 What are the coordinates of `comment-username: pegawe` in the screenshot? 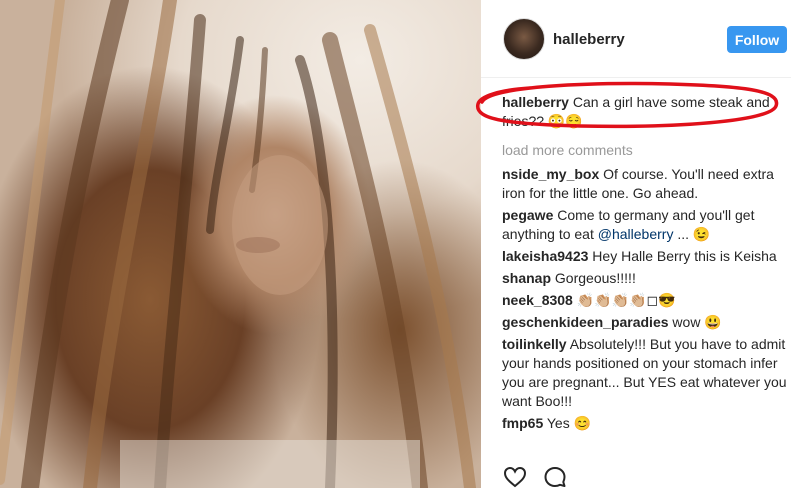 It's located at (527, 215).